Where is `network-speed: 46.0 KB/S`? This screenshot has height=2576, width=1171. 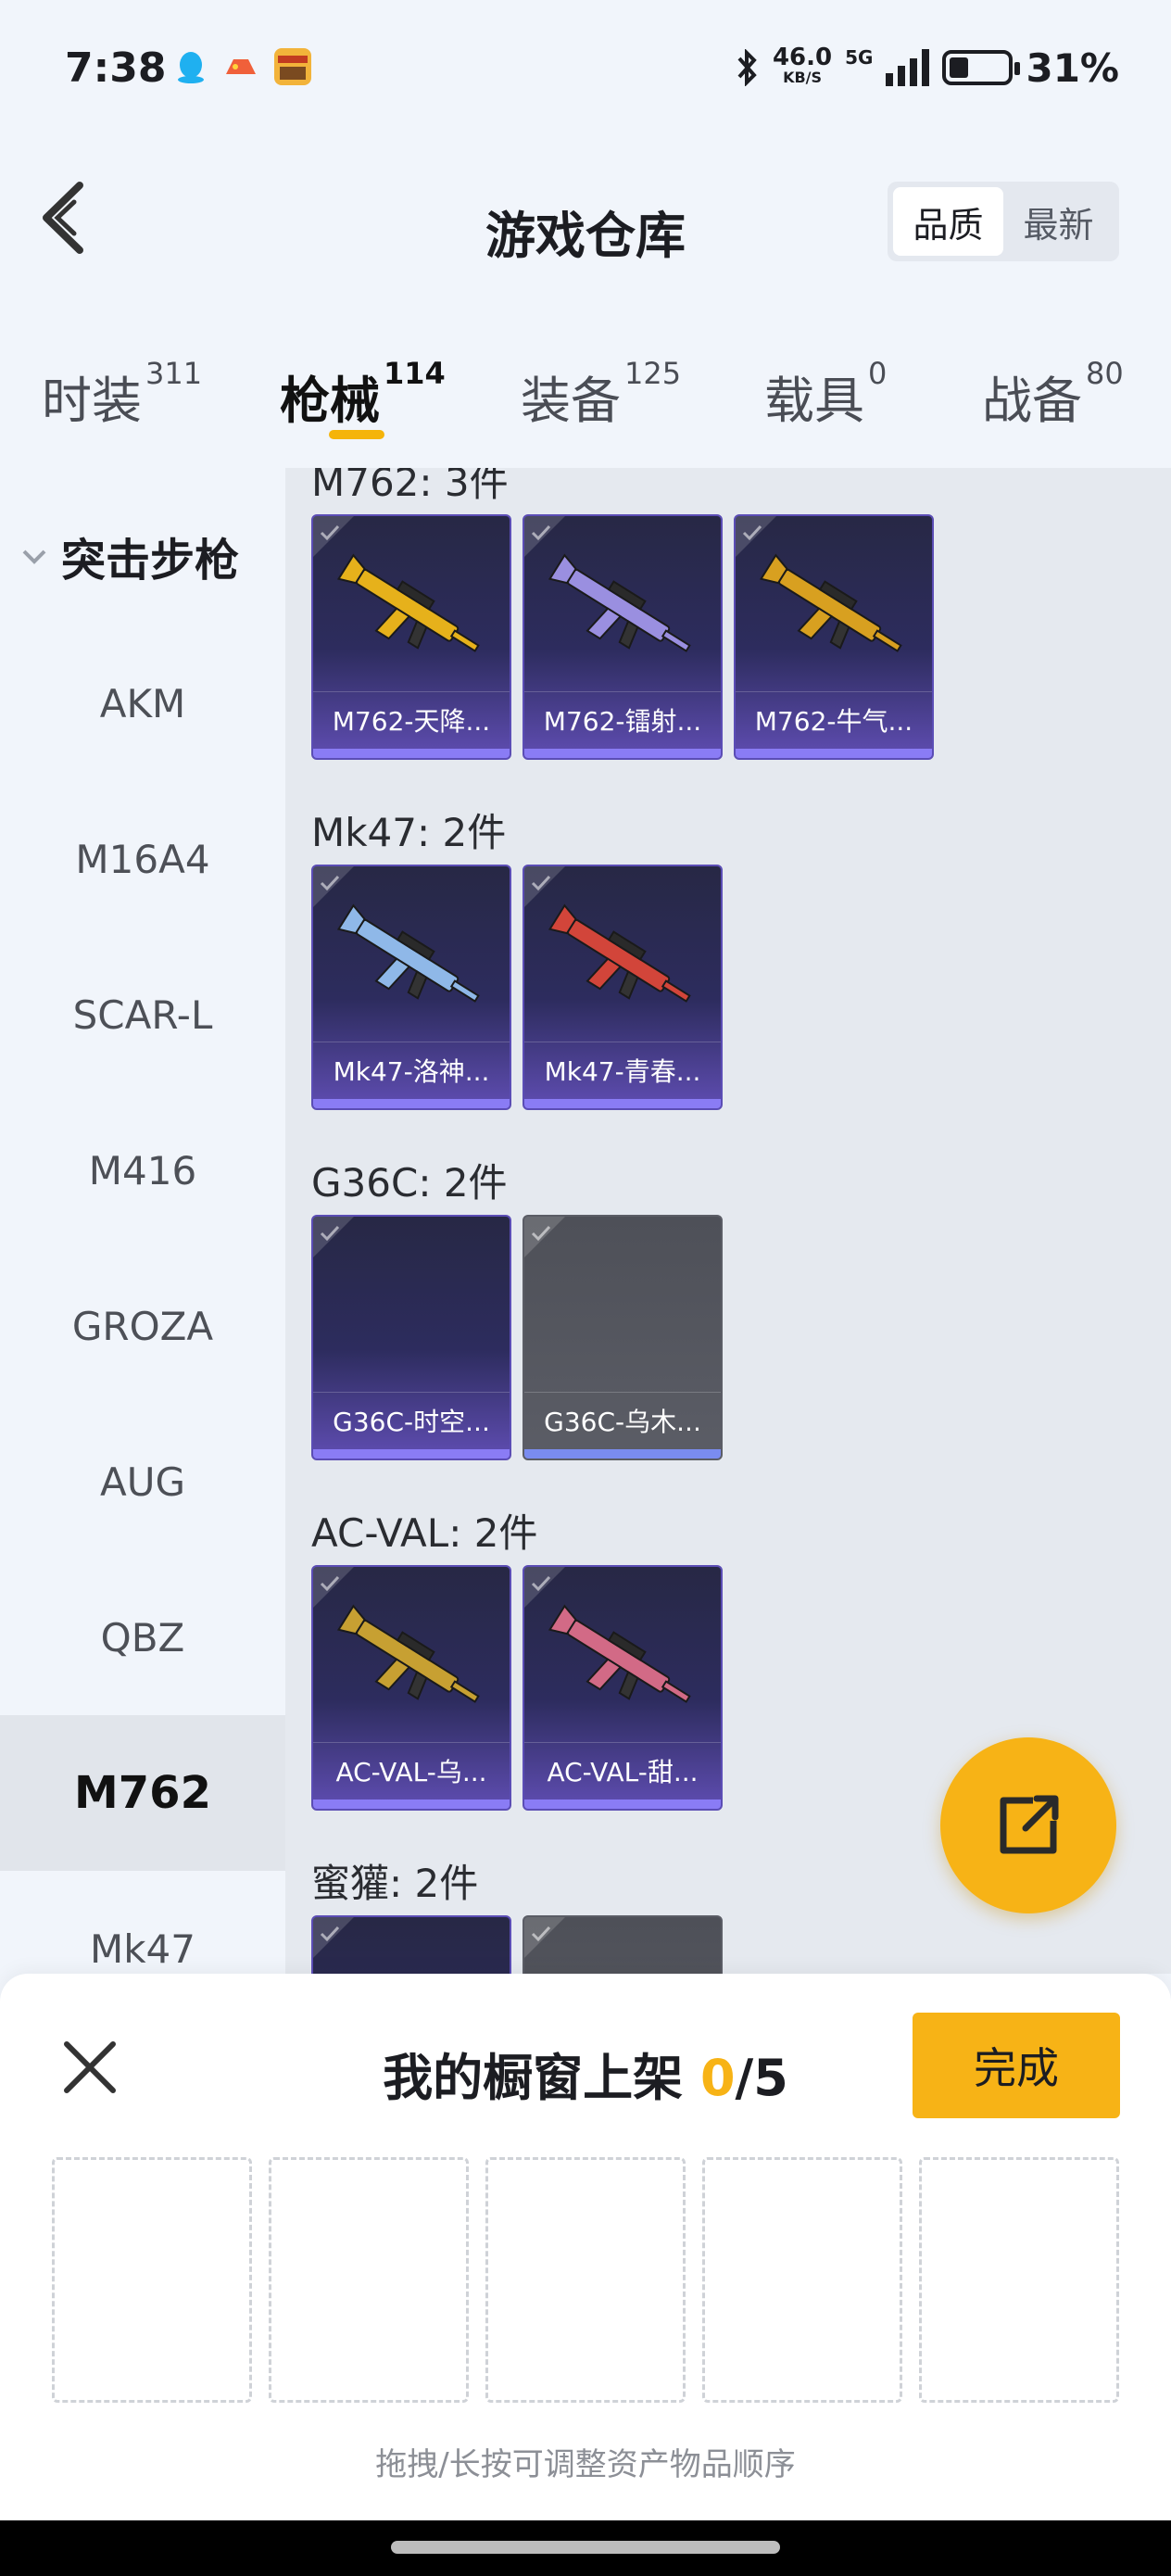 network-speed: 46.0 KB/S is located at coordinates (803, 65).